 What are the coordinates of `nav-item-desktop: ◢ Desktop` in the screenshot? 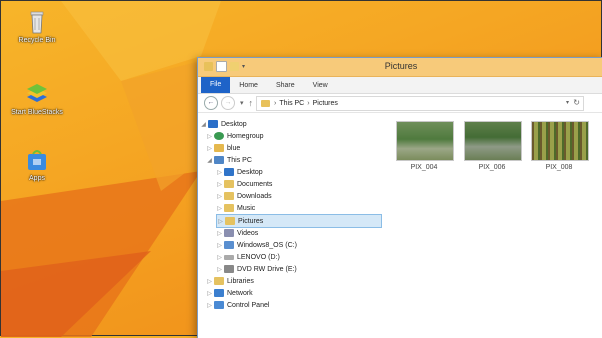 It's located at (223, 124).